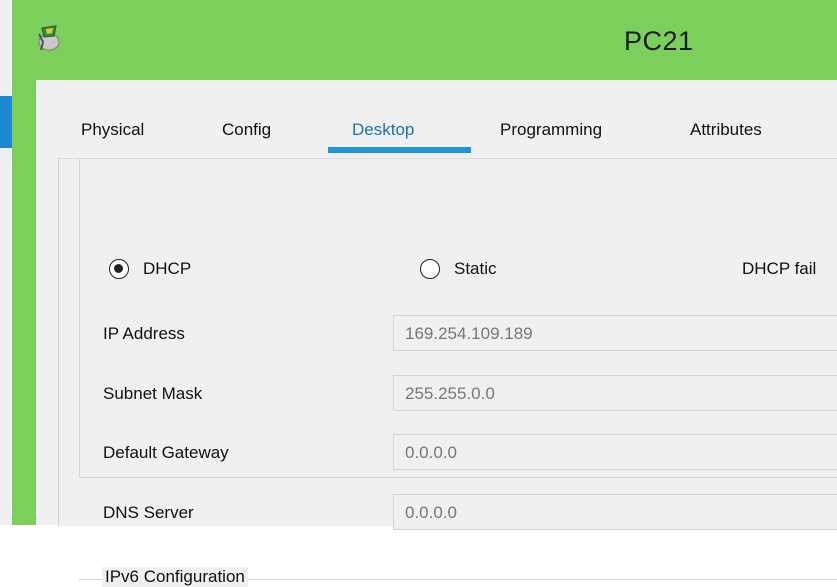 The height and width of the screenshot is (587, 837). I want to click on tab-config: Config, so click(246, 130).